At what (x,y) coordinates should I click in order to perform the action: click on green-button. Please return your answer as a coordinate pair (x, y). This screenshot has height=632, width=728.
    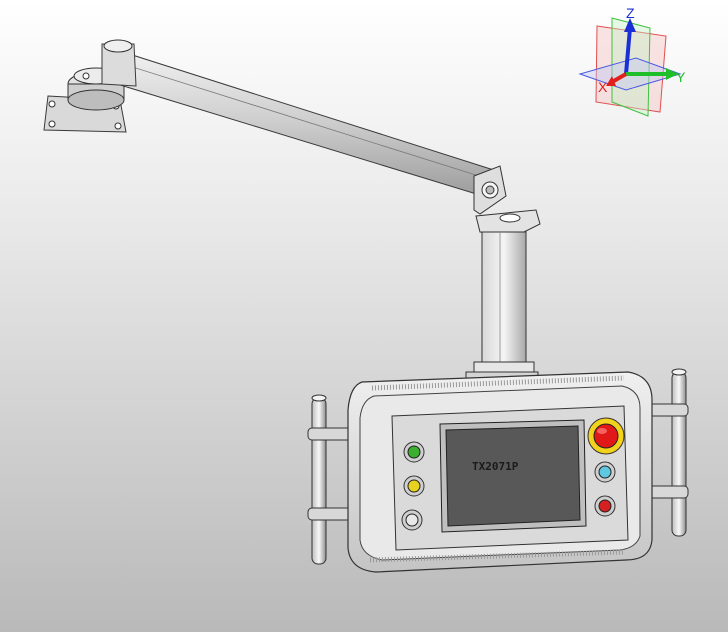
    Looking at the image, I should click on (414, 452).